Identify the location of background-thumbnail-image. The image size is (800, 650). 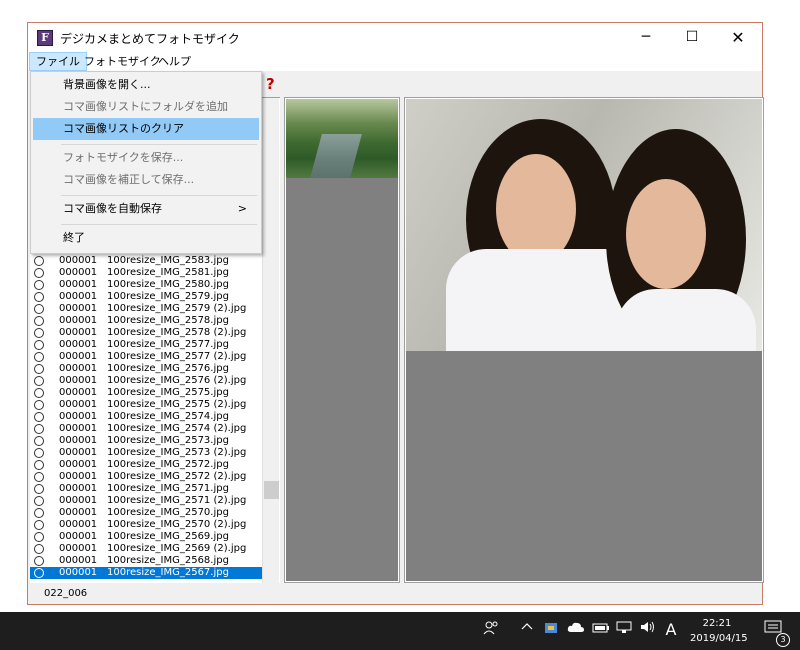
(342, 138).